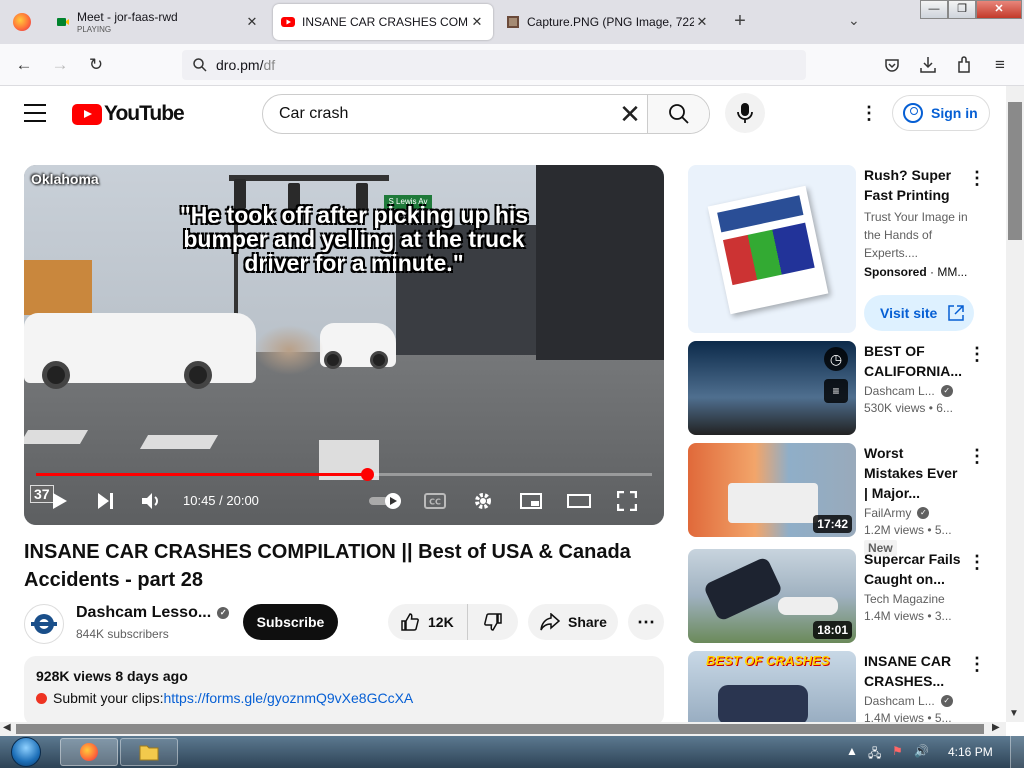  I want to click on search-input: Car crash, so click(438, 114).